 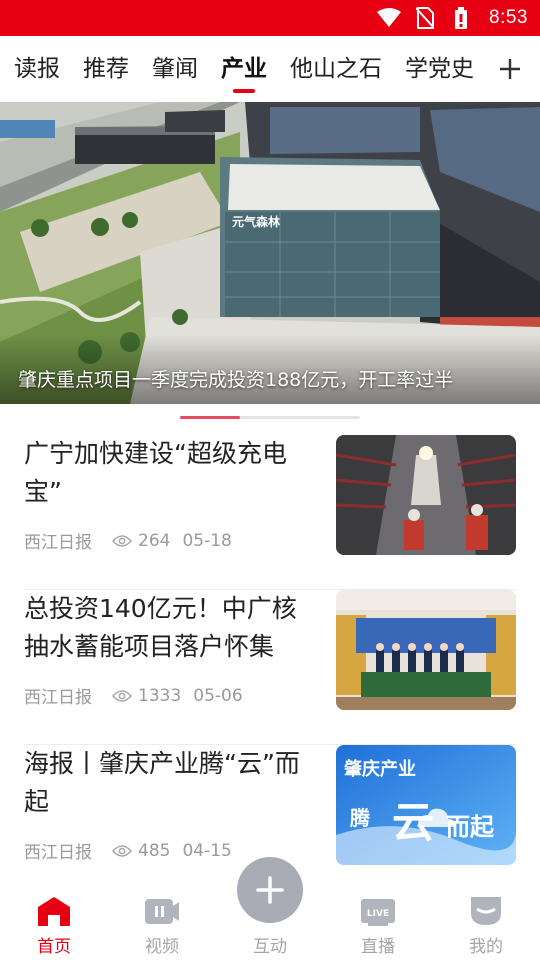 I want to click on profile-icon, so click(x=486, y=911).